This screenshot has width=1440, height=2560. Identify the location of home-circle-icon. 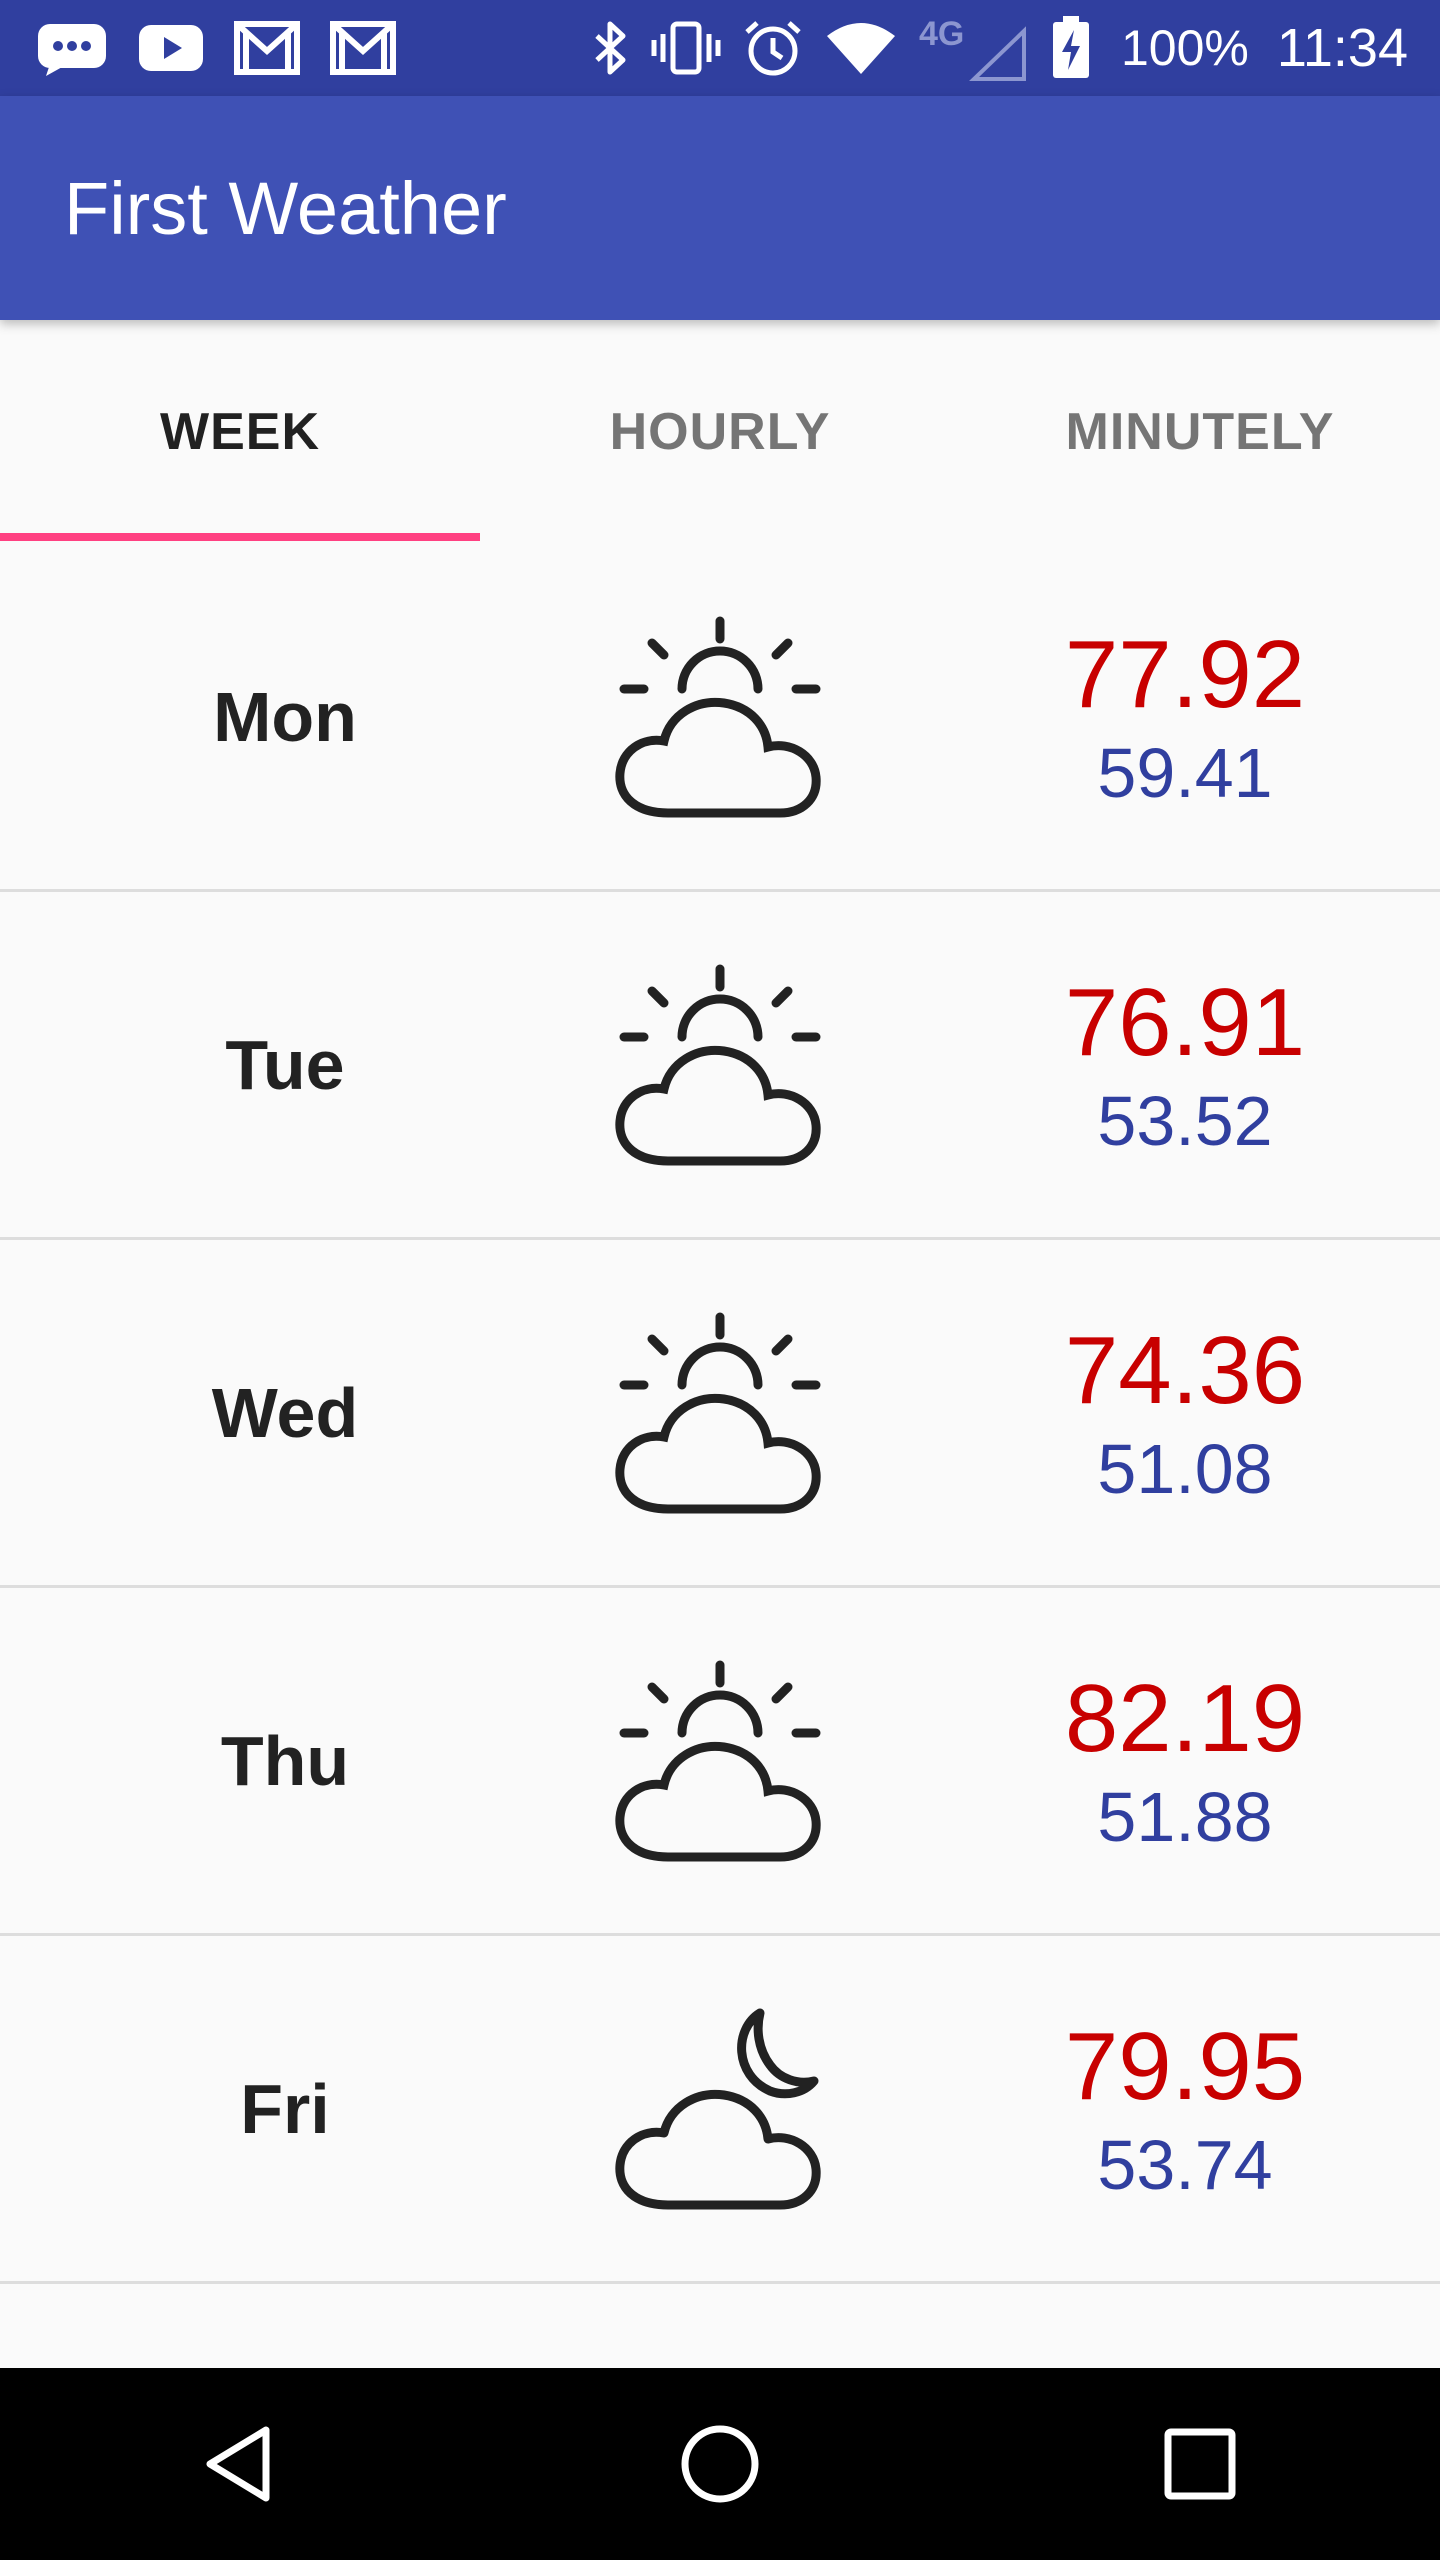
(720, 2464).